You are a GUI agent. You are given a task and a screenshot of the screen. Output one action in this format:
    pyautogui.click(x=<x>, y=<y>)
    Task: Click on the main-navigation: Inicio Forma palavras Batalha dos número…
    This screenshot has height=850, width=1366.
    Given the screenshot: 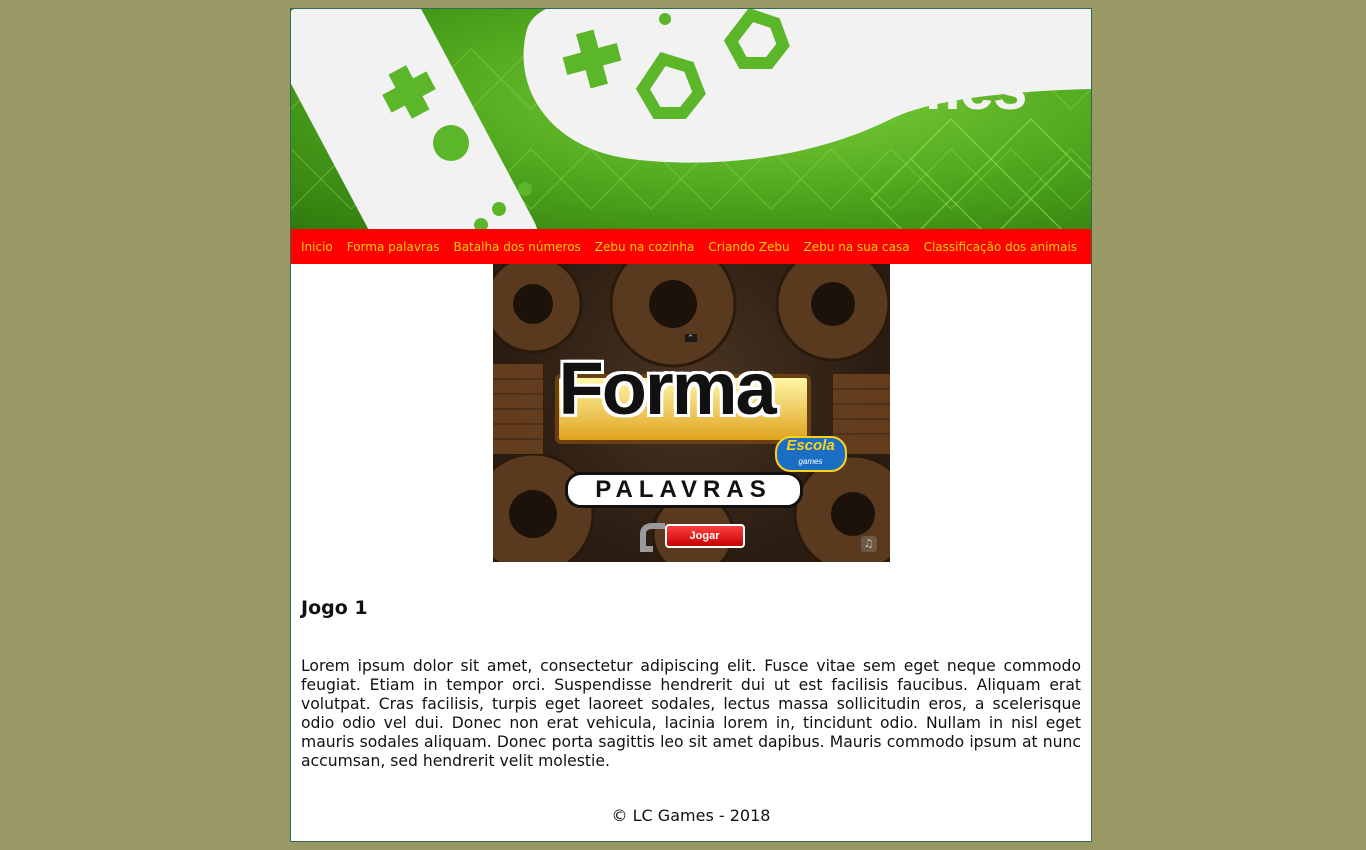 What is the action you would take?
    pyautogui.click(x=691, y=246)
    